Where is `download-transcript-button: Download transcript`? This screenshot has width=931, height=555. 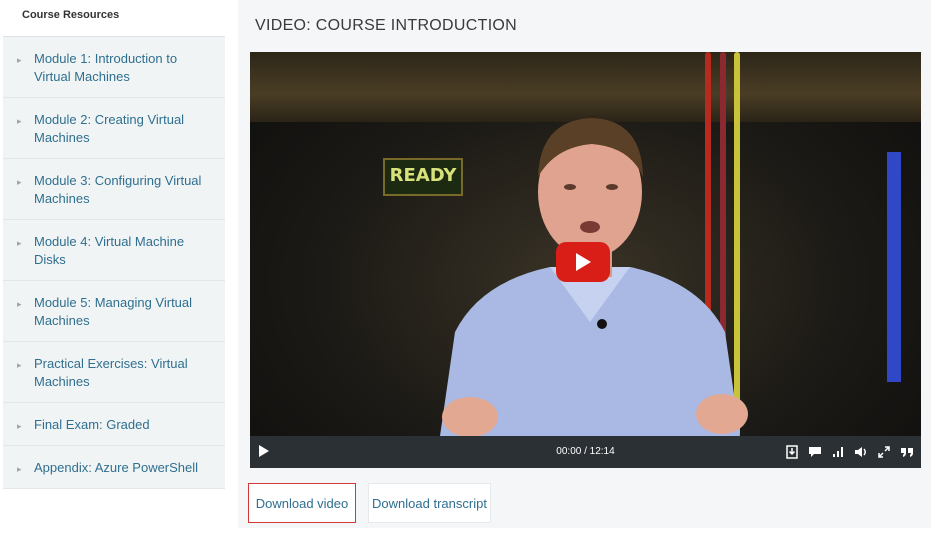 download-transcript-button: Download transcript is located at coordinates (429, 503).